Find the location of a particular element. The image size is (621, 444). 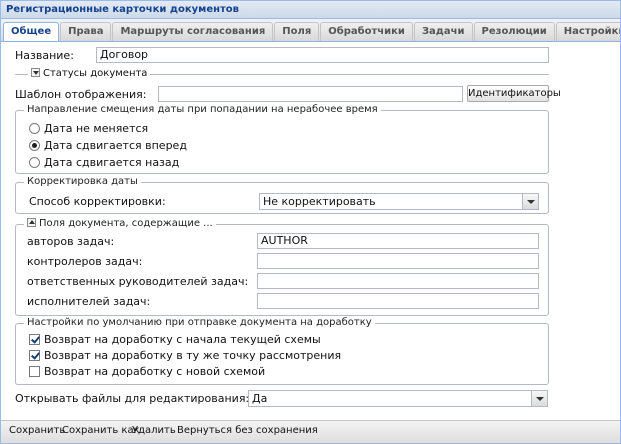

executors-input is located at coordinates (398, 301).